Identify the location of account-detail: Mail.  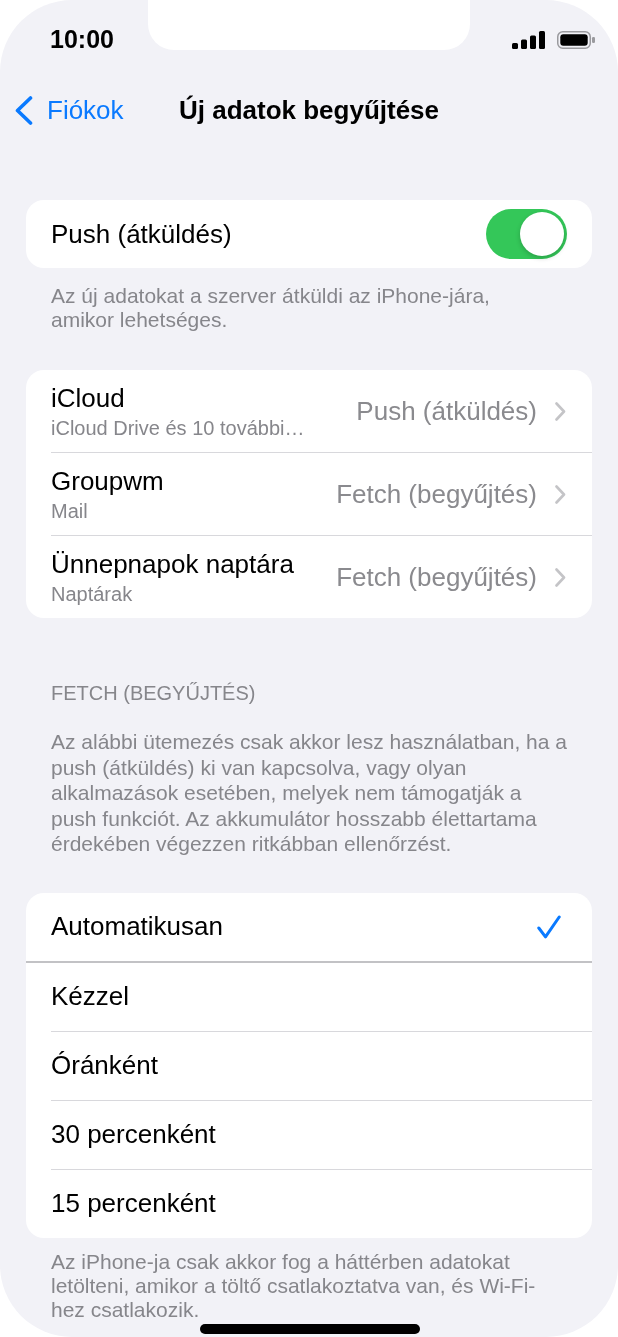
(70, 510).